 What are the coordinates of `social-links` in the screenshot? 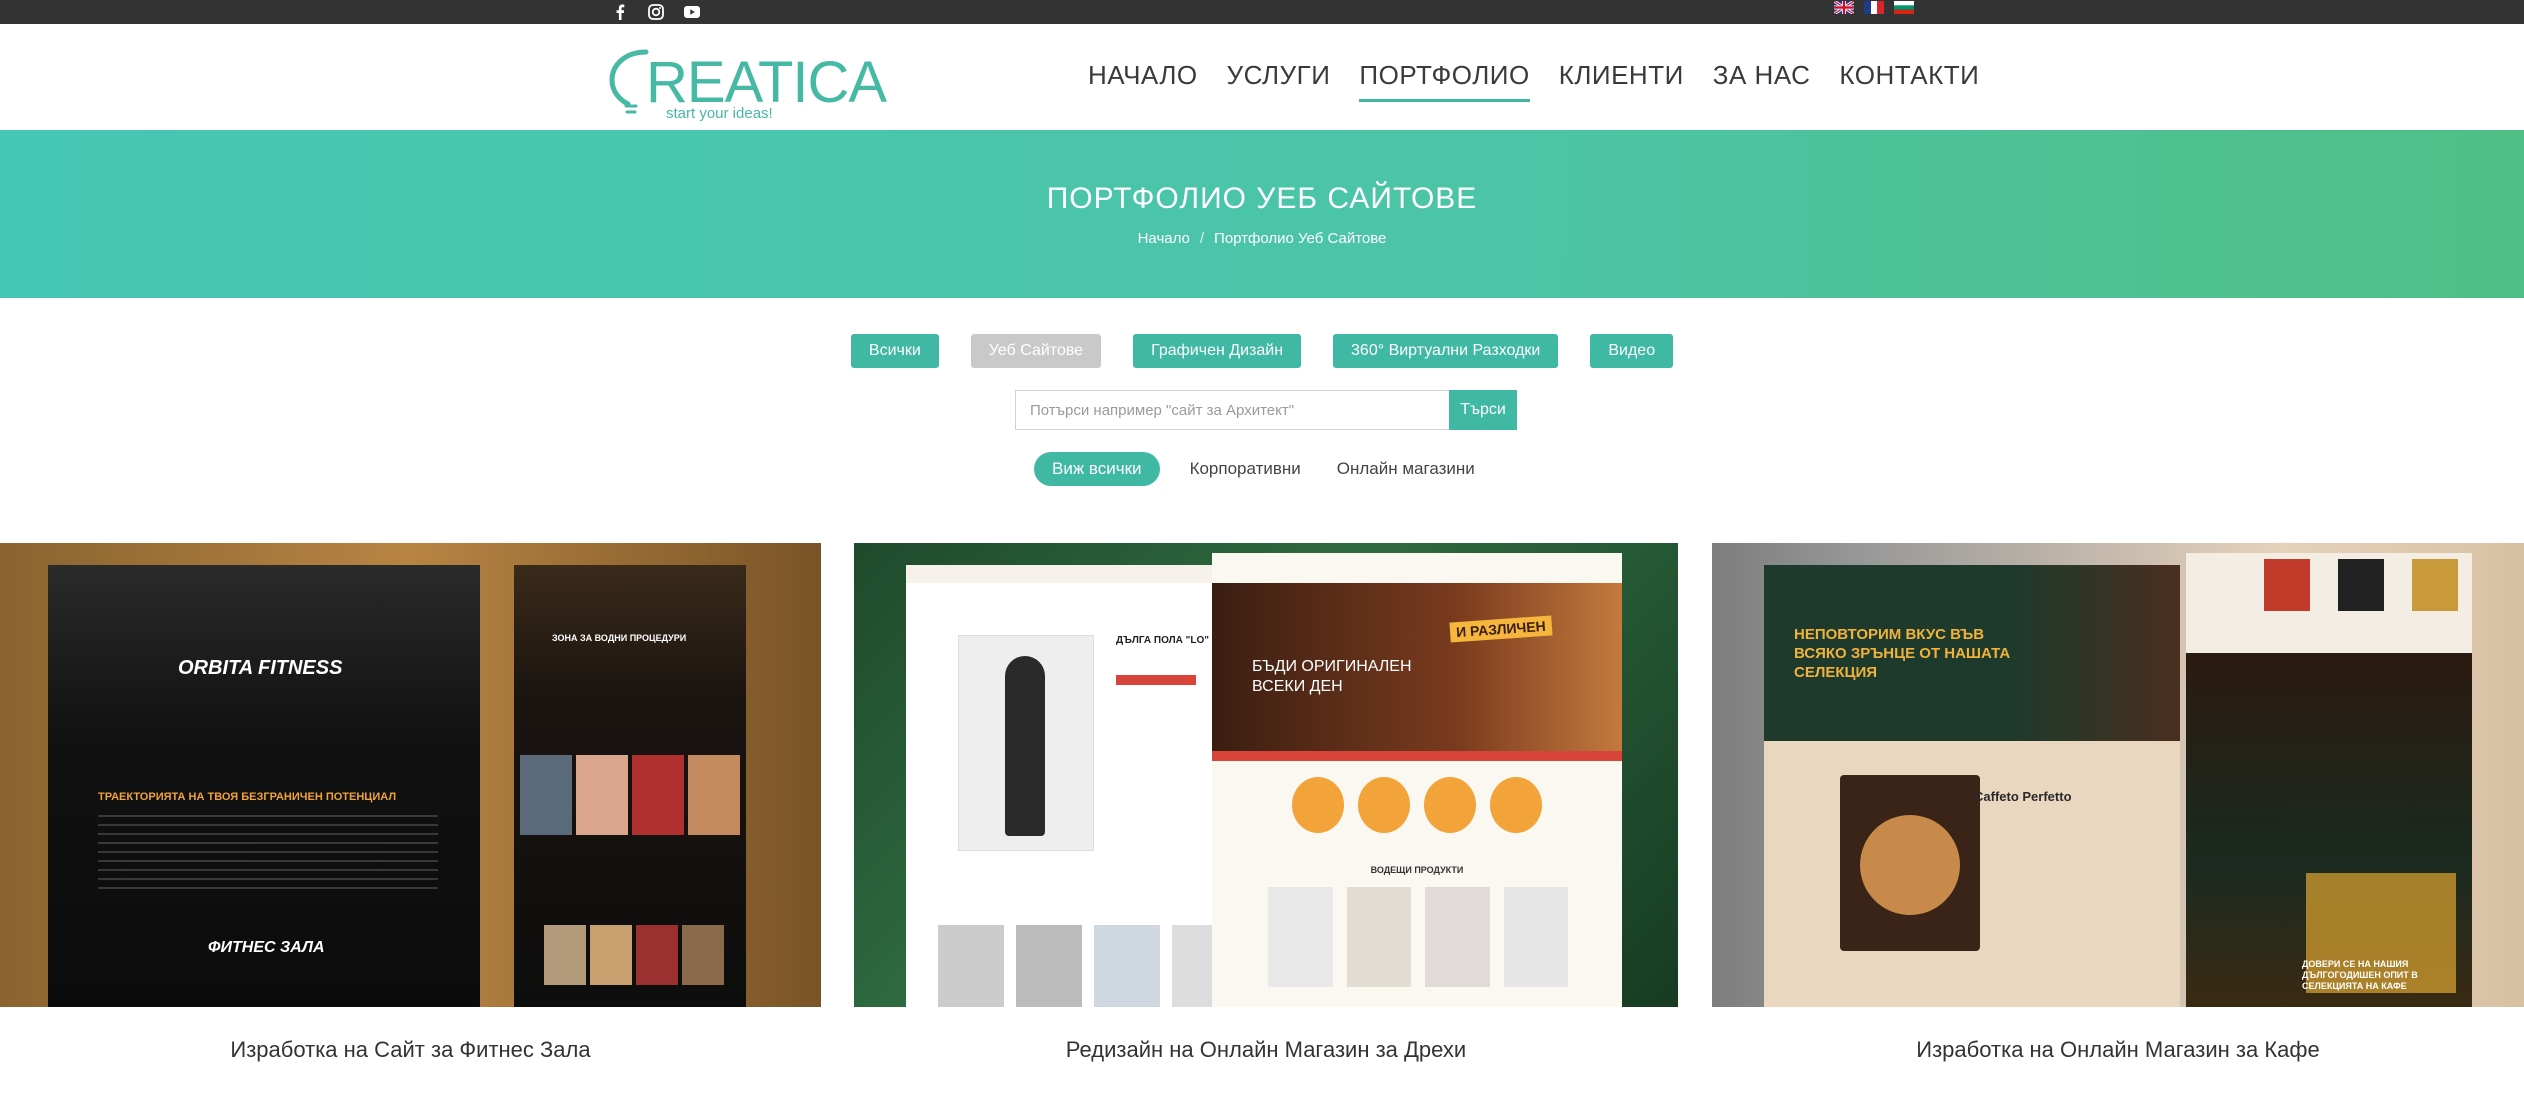 It's located at (656, 12).